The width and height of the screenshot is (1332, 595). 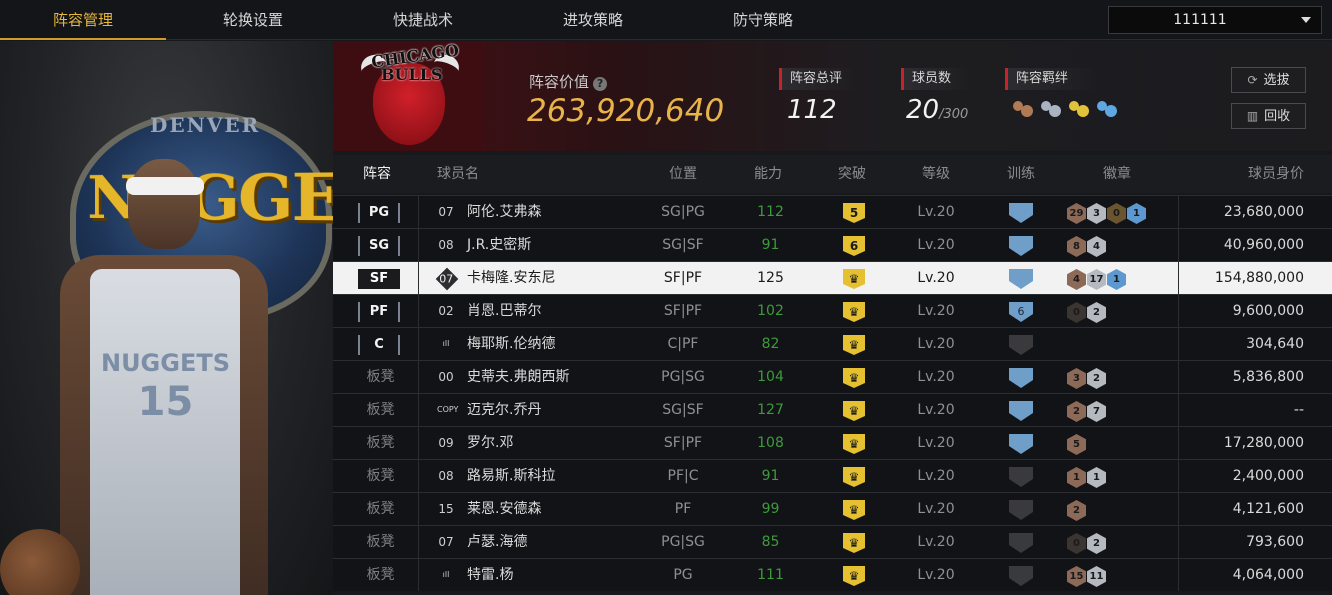 I want to click on col-slot: 阵容, so click(x=377, y=174).